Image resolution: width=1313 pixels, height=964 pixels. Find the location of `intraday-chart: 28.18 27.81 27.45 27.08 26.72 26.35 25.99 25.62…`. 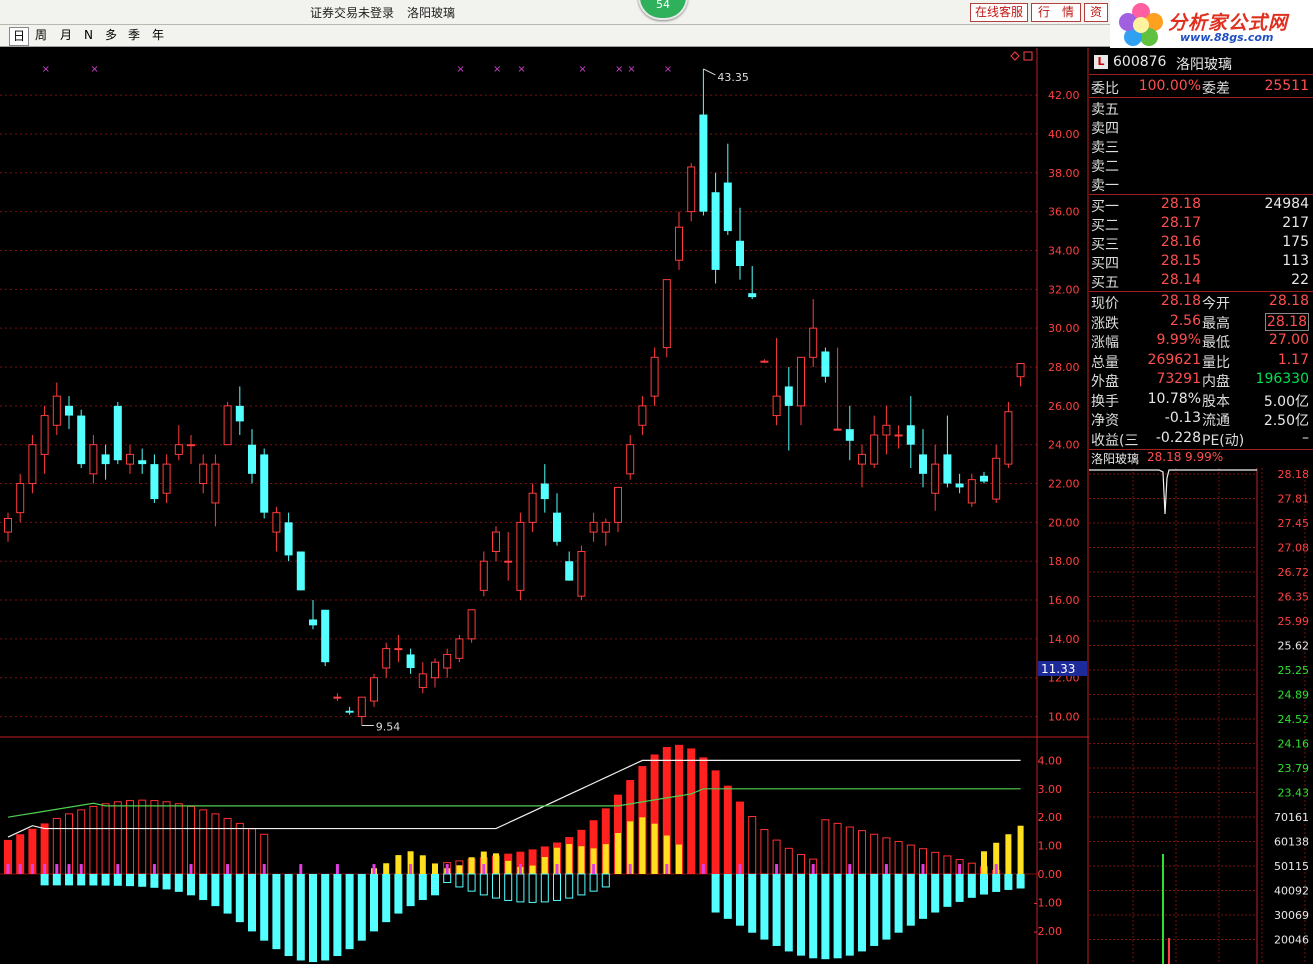

intraday-chart: 28.18 27.81 27.45 27.08 26.72 26.35 25.99 25.62… is located at coordinates (1201, 716).